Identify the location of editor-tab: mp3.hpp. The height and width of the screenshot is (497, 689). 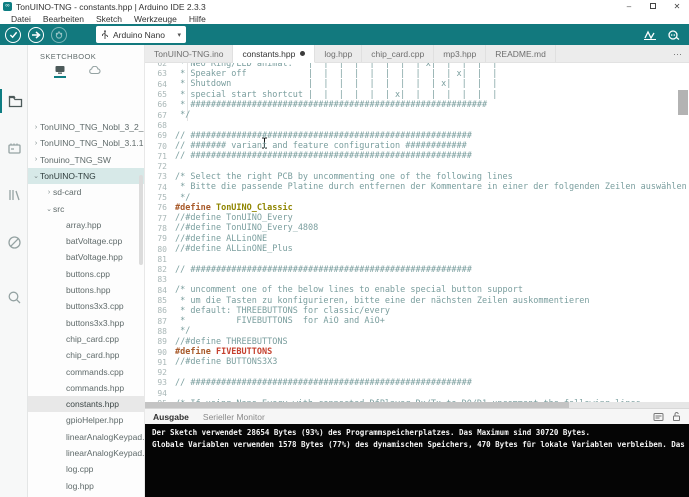
(460, 53).